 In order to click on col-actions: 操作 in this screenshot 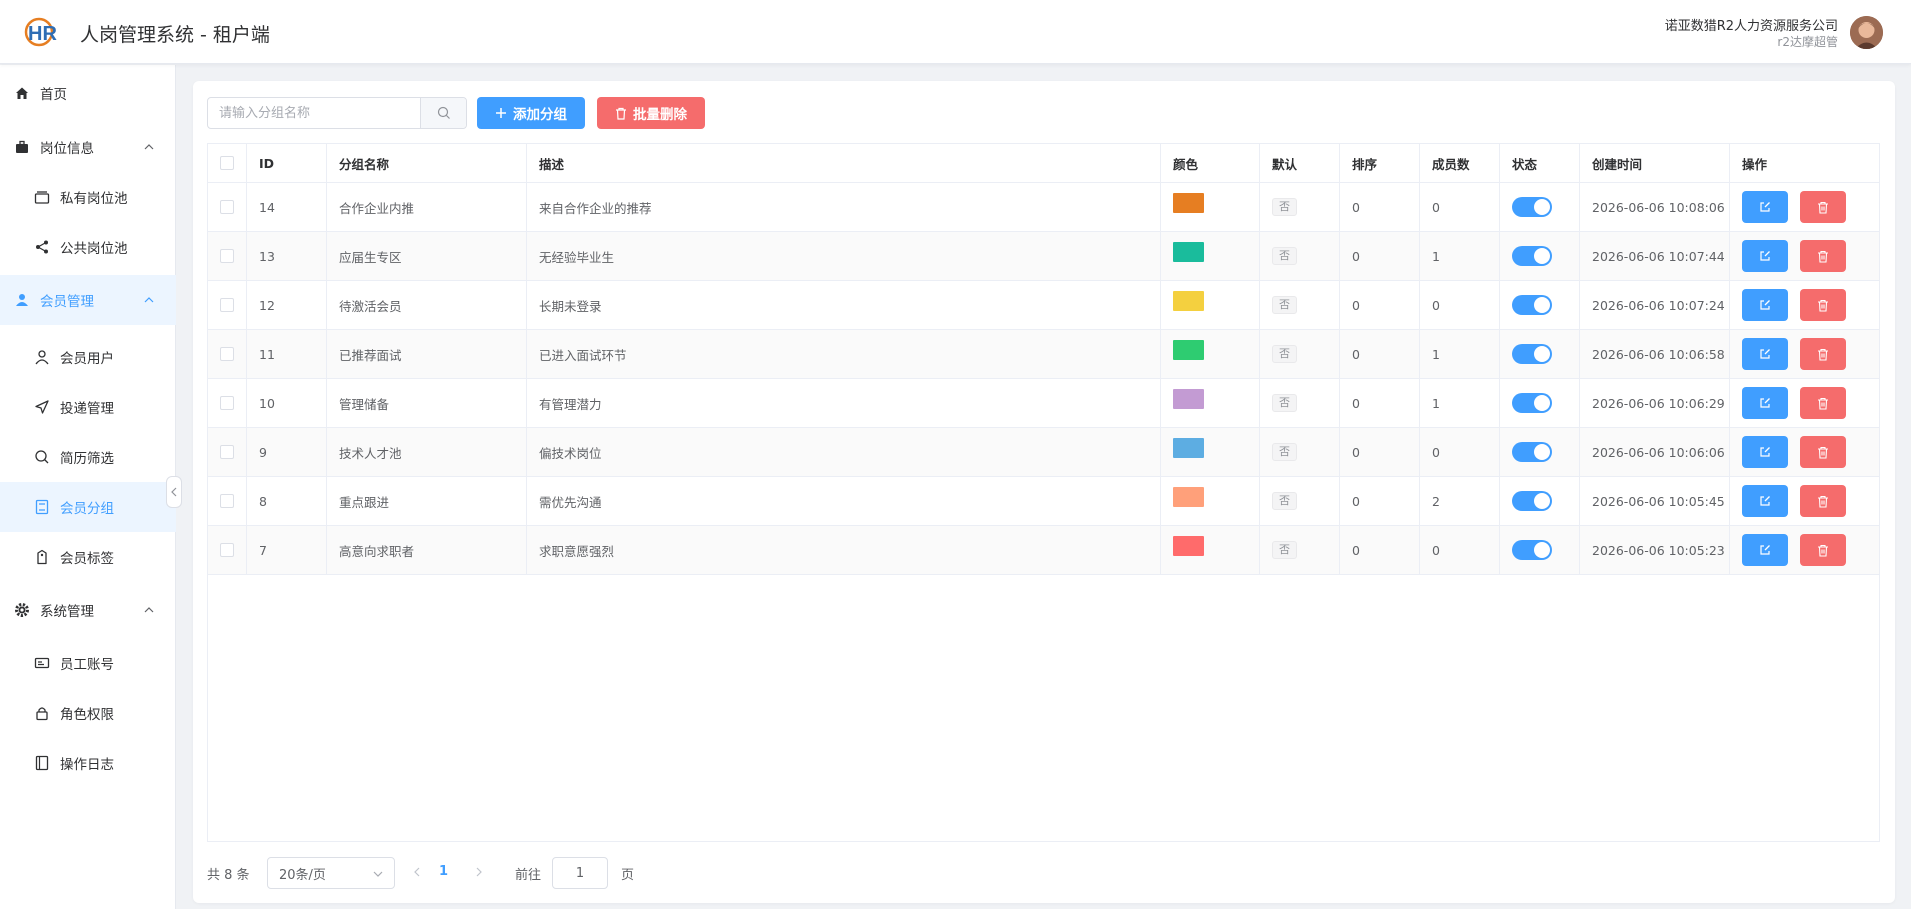, I will do `click(1755, 164)`.